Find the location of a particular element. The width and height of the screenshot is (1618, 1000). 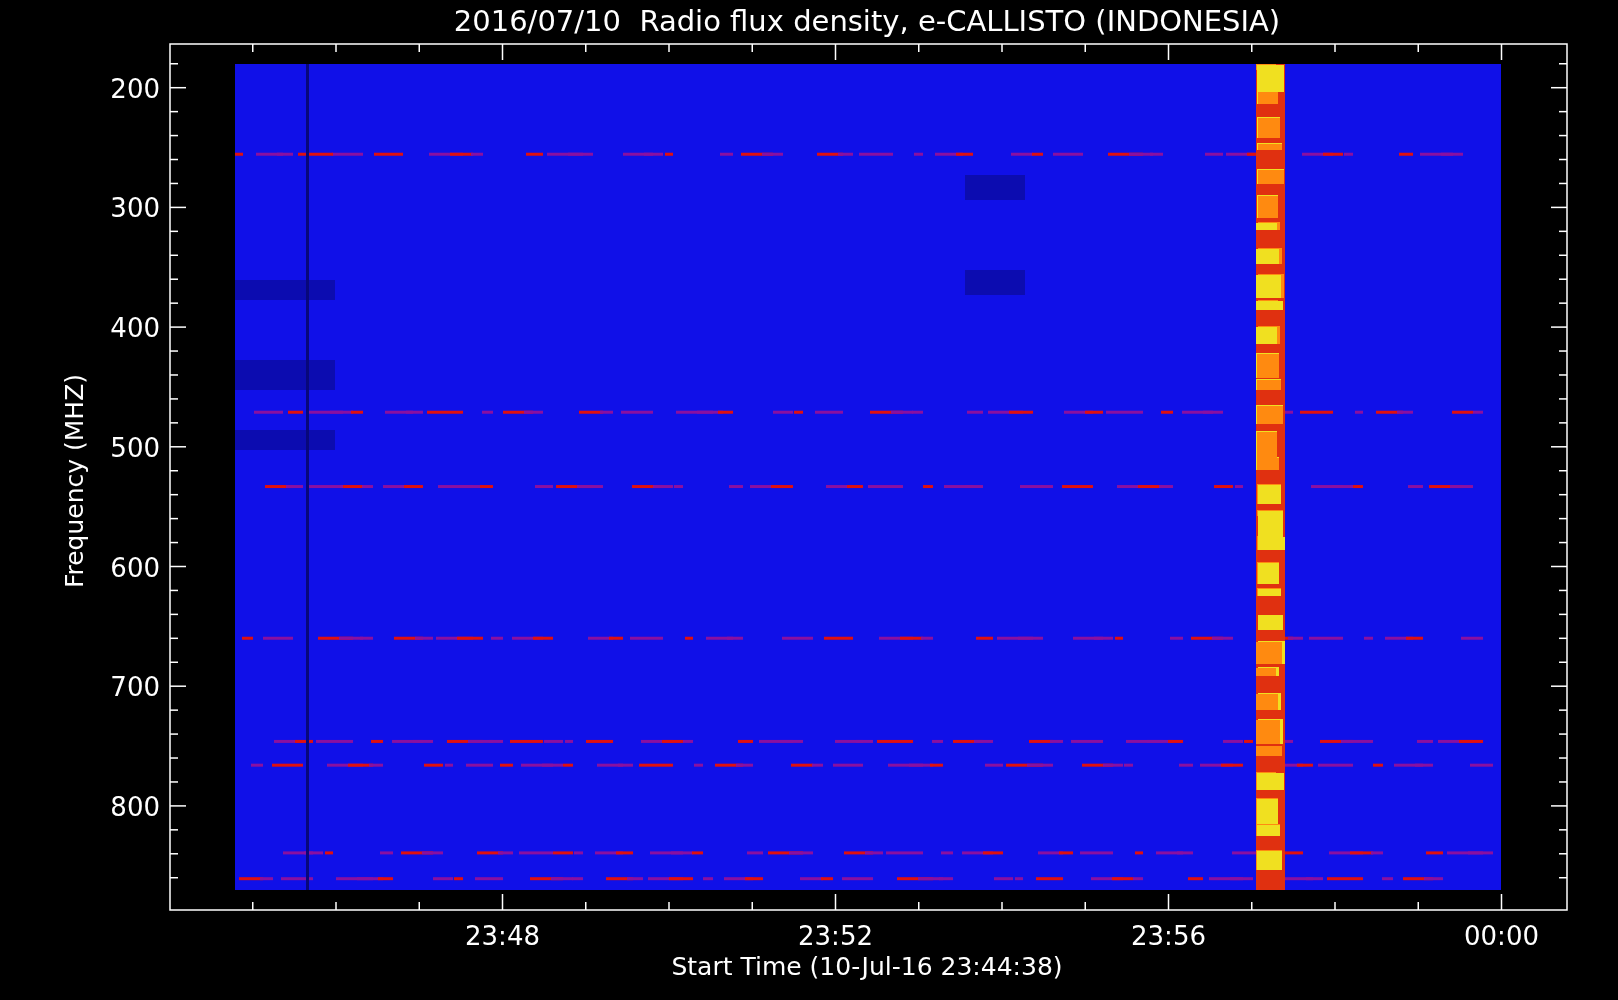

axis-label: Frequency (MHZ) is located at coordinates (74, 481).